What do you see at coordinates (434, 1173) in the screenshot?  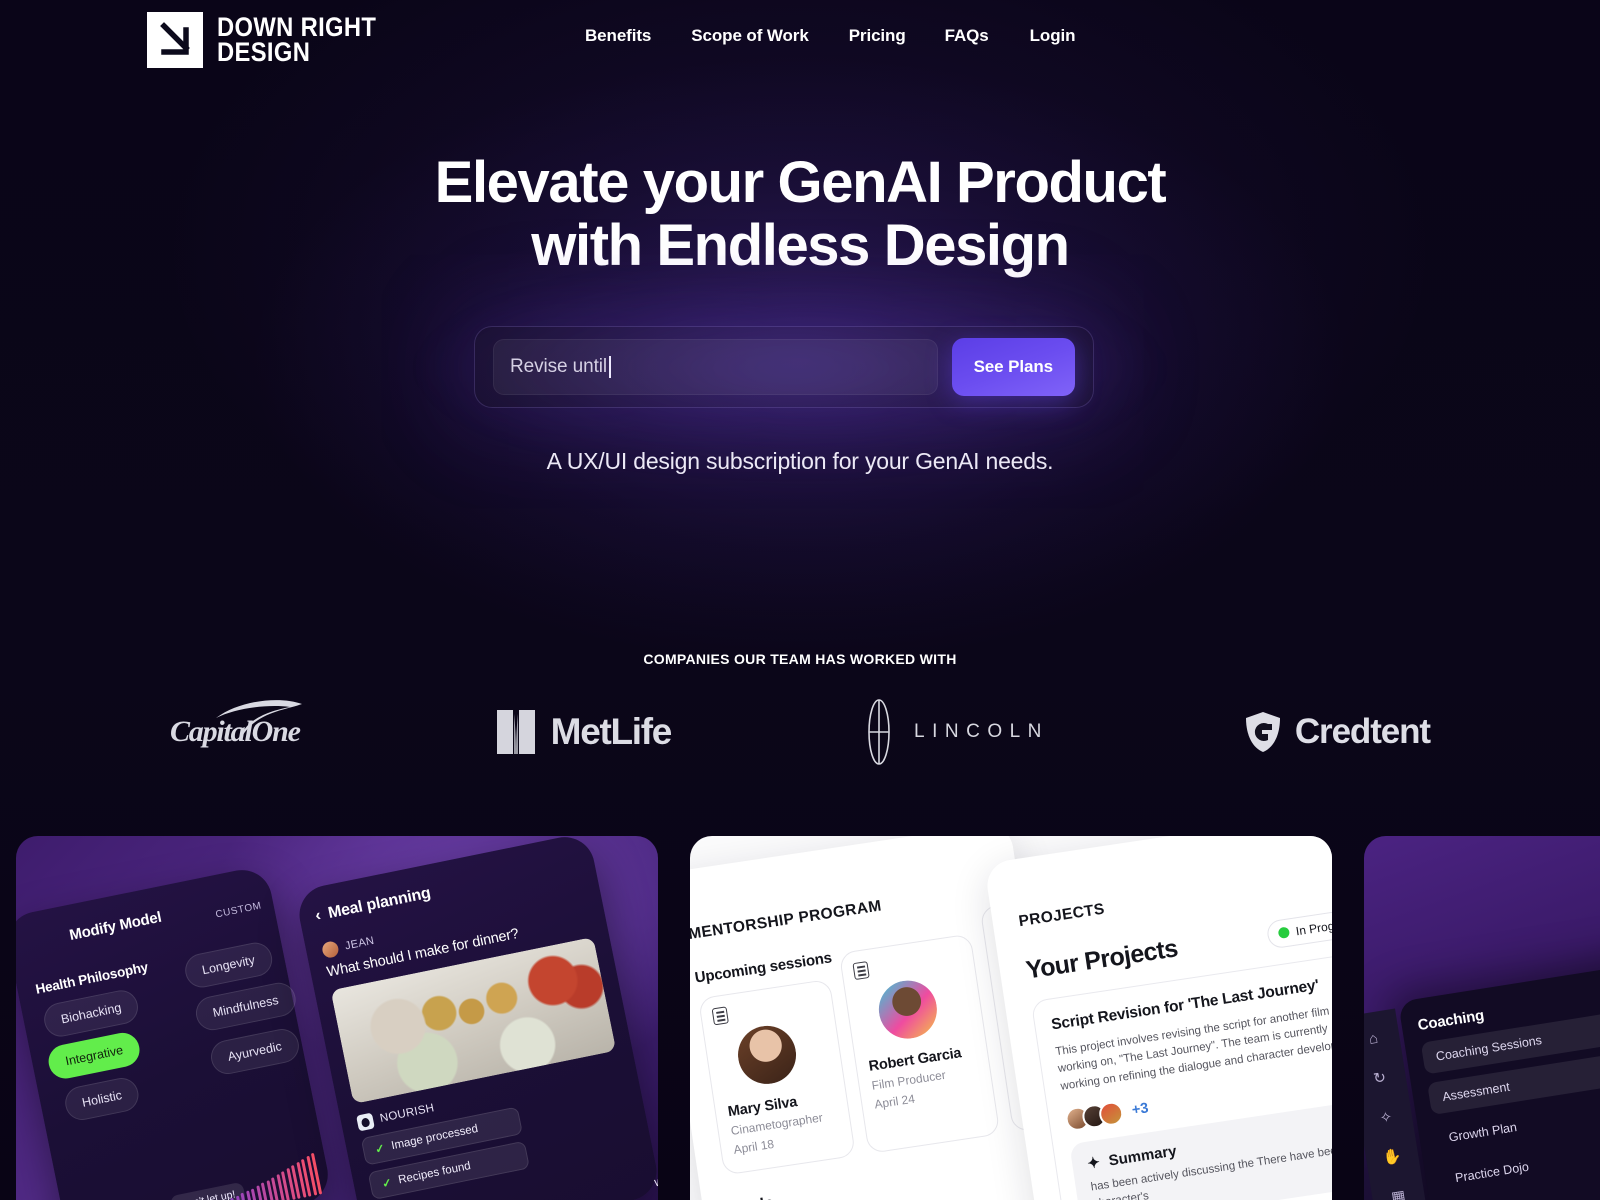 I see `status-recipes-found-label: Recipes found` at bounding box center [434, 1173].